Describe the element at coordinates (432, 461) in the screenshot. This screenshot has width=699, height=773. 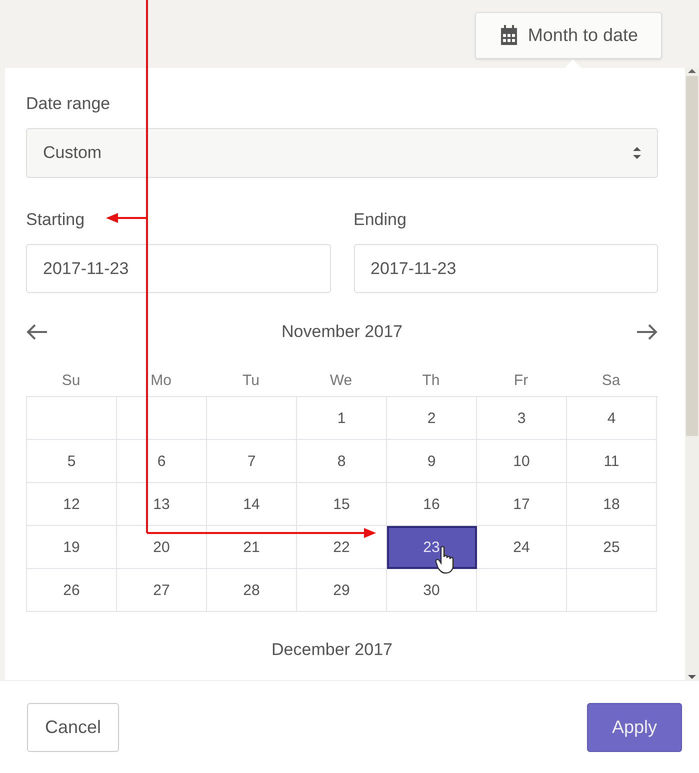
I see `day-cell: 9` at that location.